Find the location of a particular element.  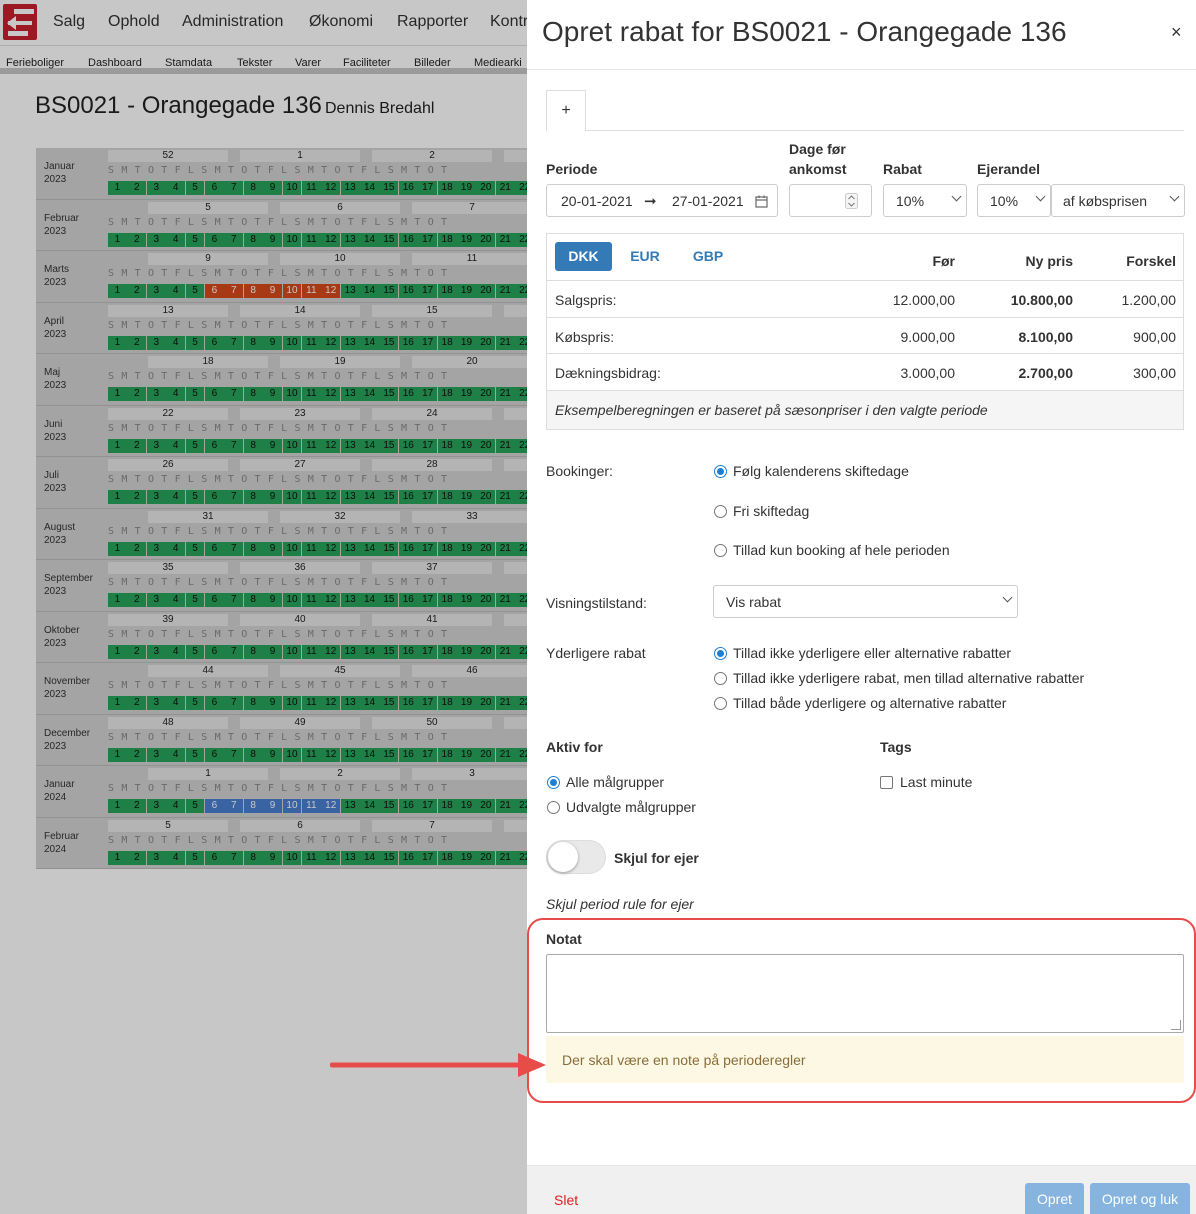

tag-option-last-minute: Last minute is located at coordinates (936, 782).